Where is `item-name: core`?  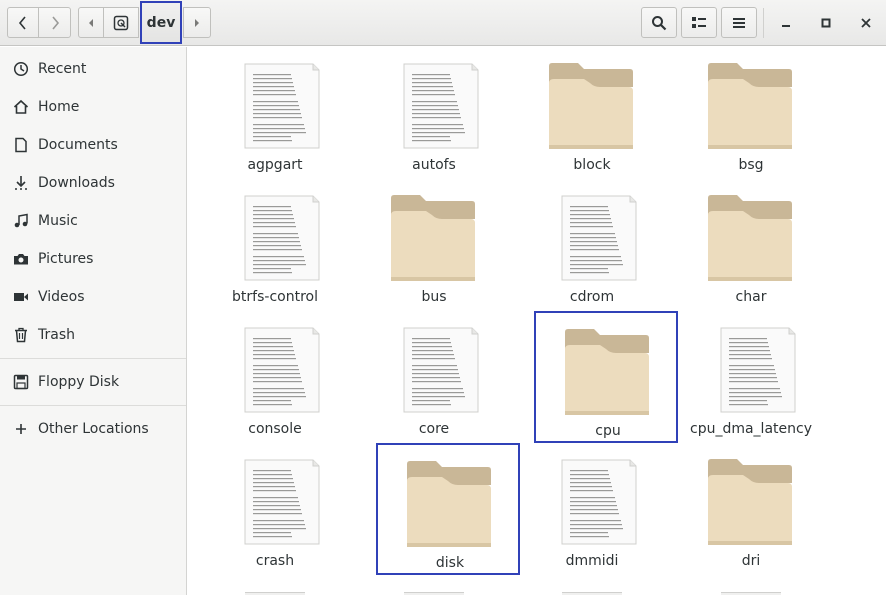
item-name: core is located at coordinates (434, 429).